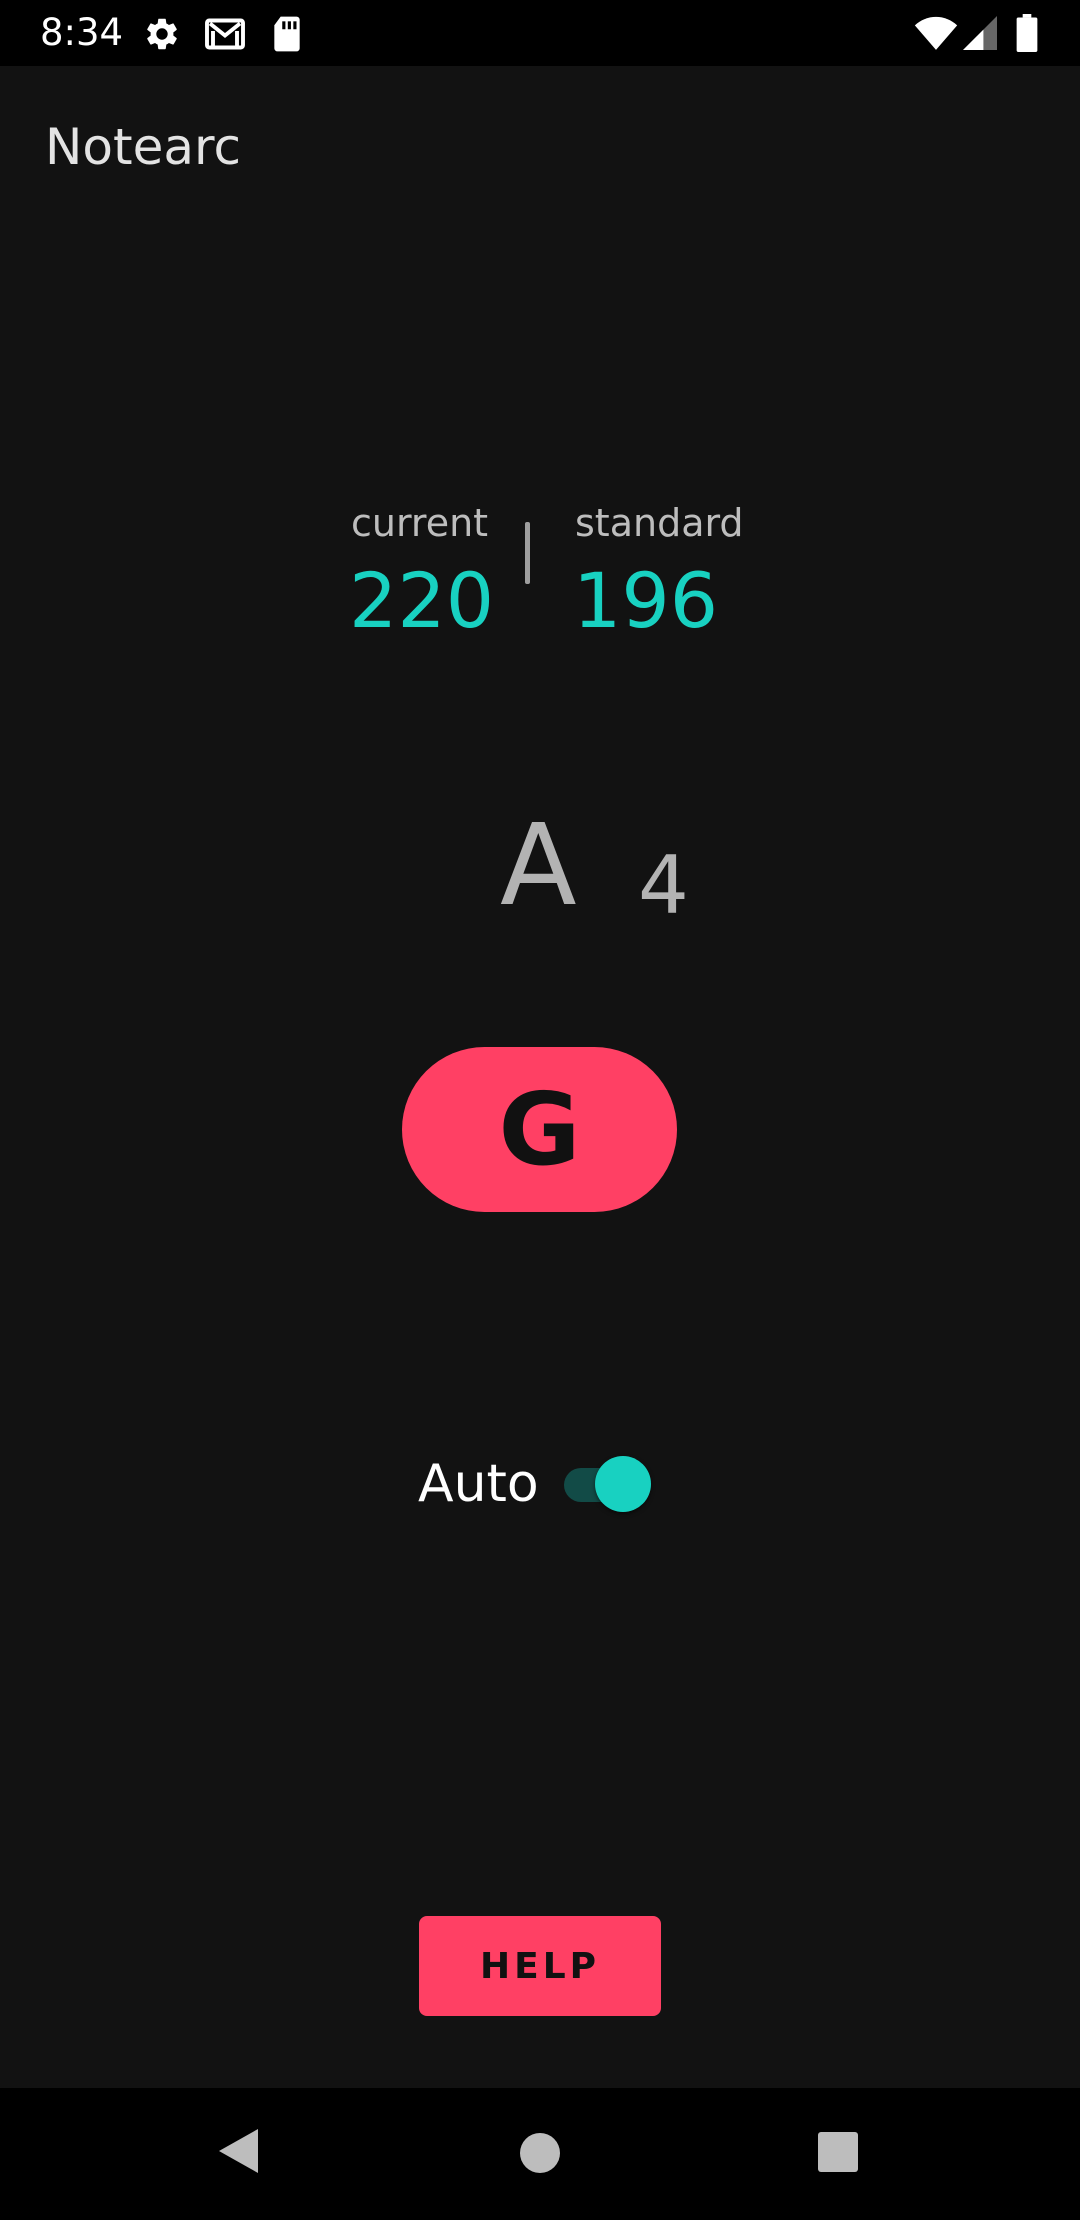 The height and width of the screenshot is (2220, 1080). I want to click on battery-icon, so click(1027, 33).